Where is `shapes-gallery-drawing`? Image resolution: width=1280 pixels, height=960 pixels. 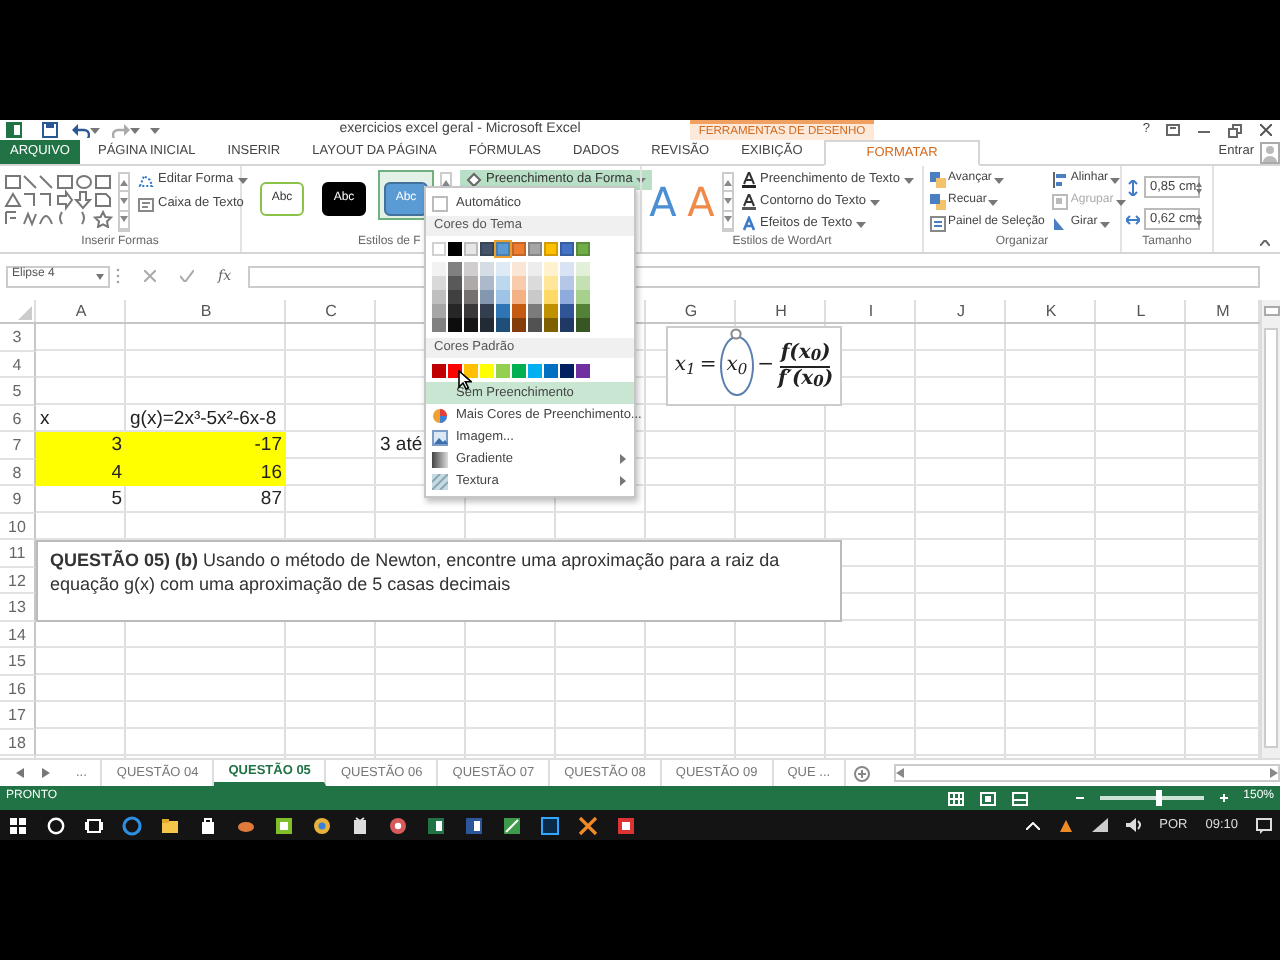
shapes-gallery-drawing is located at coordinates (59, 201).